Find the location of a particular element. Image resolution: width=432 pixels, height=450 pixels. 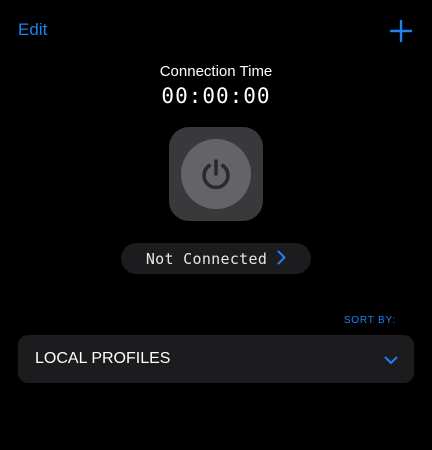

edit-button: Edit is located at coordinates (32, 30).